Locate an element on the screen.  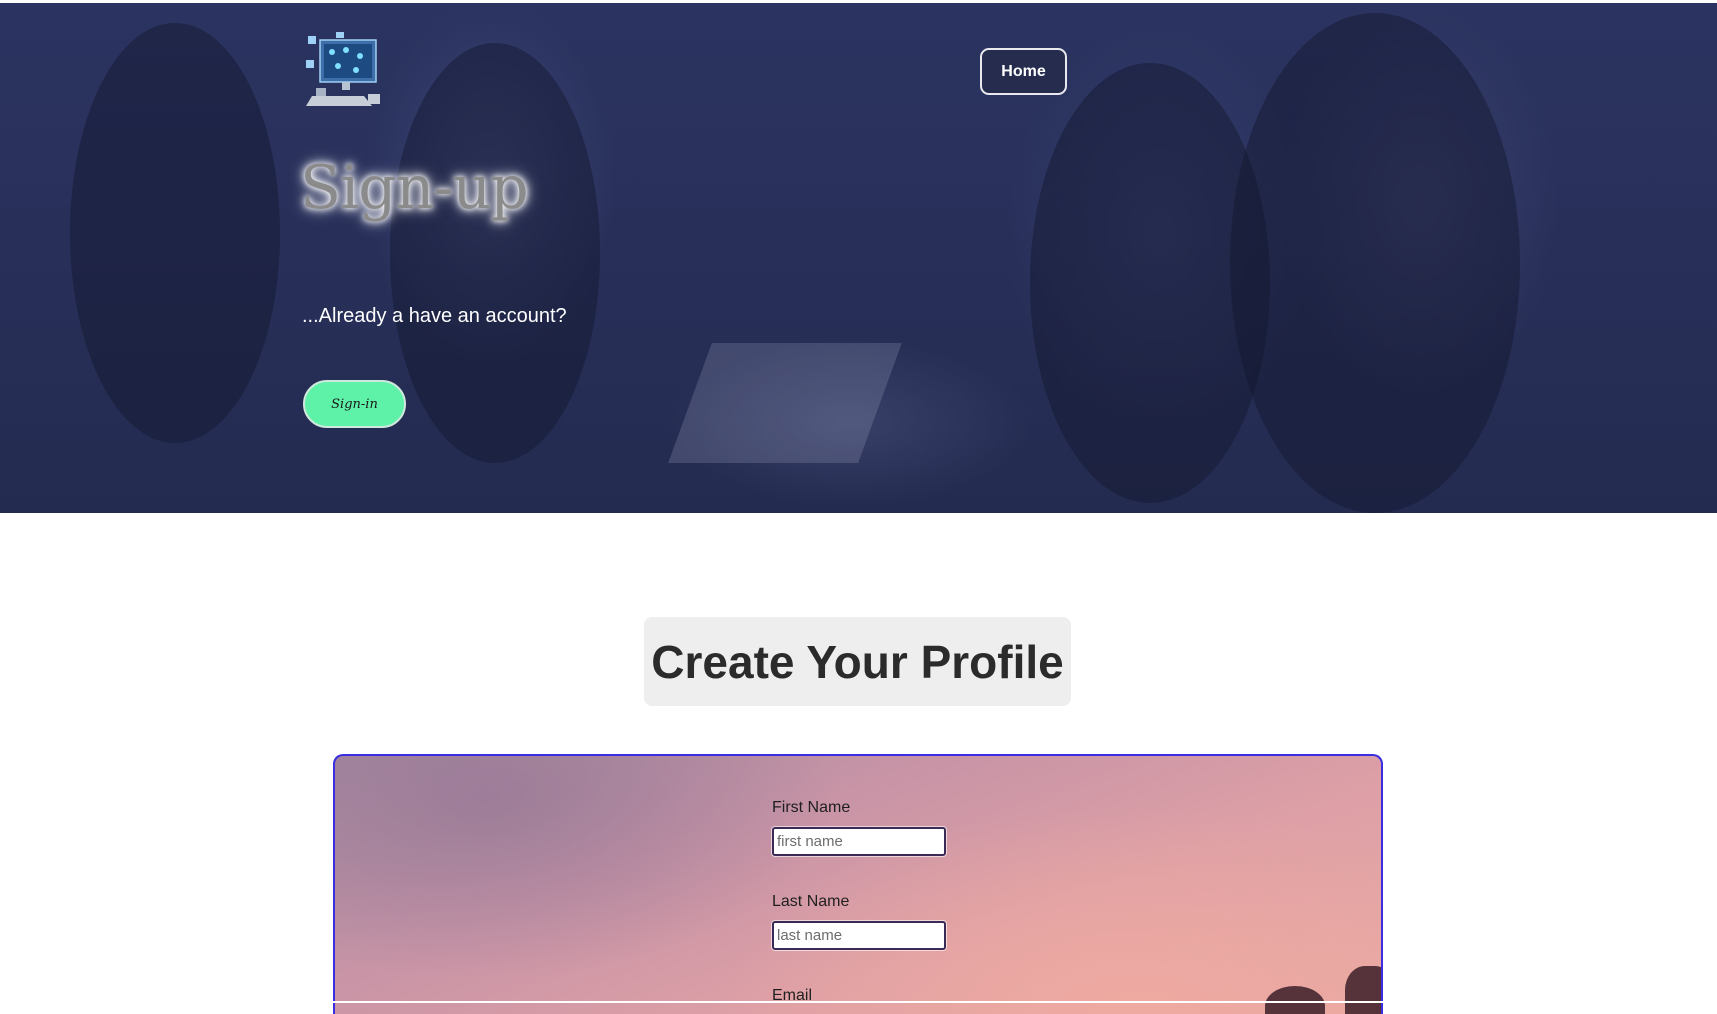
first-name-label: First Name is located at coordinates (811, 807).